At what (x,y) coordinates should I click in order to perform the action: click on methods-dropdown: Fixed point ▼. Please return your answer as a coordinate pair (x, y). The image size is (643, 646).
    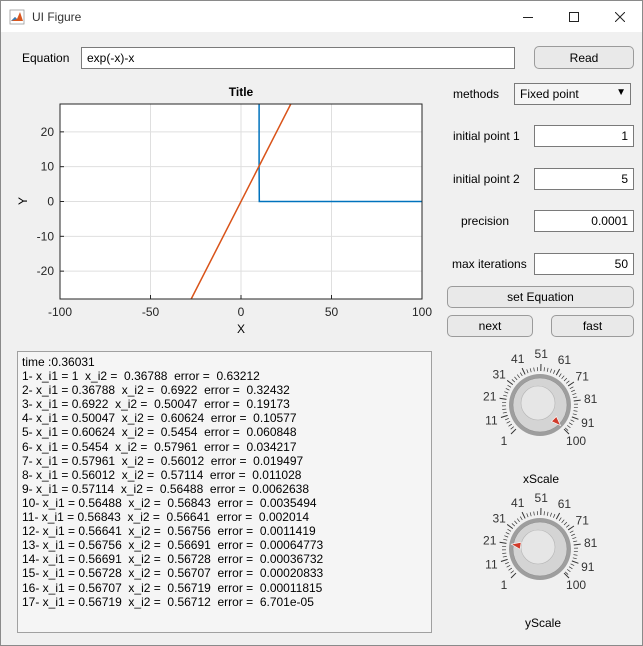
    Looking at the image, I should click on (572, 94).